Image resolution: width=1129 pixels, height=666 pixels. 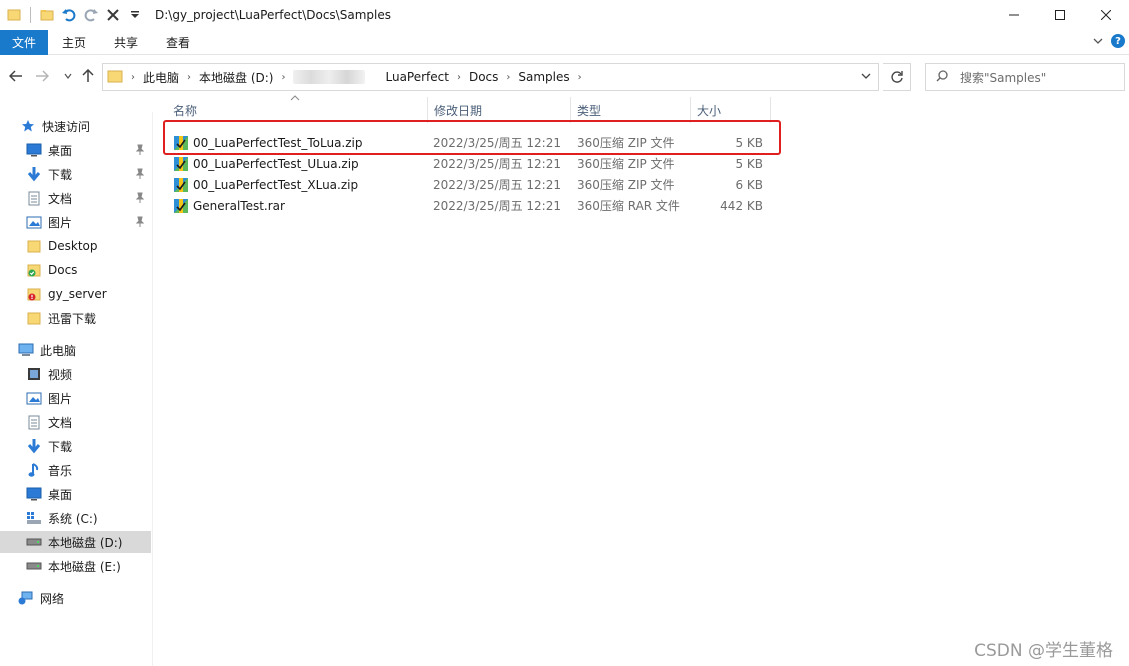 I want to click on help-icon: ?, so click(x=1118, y=41).